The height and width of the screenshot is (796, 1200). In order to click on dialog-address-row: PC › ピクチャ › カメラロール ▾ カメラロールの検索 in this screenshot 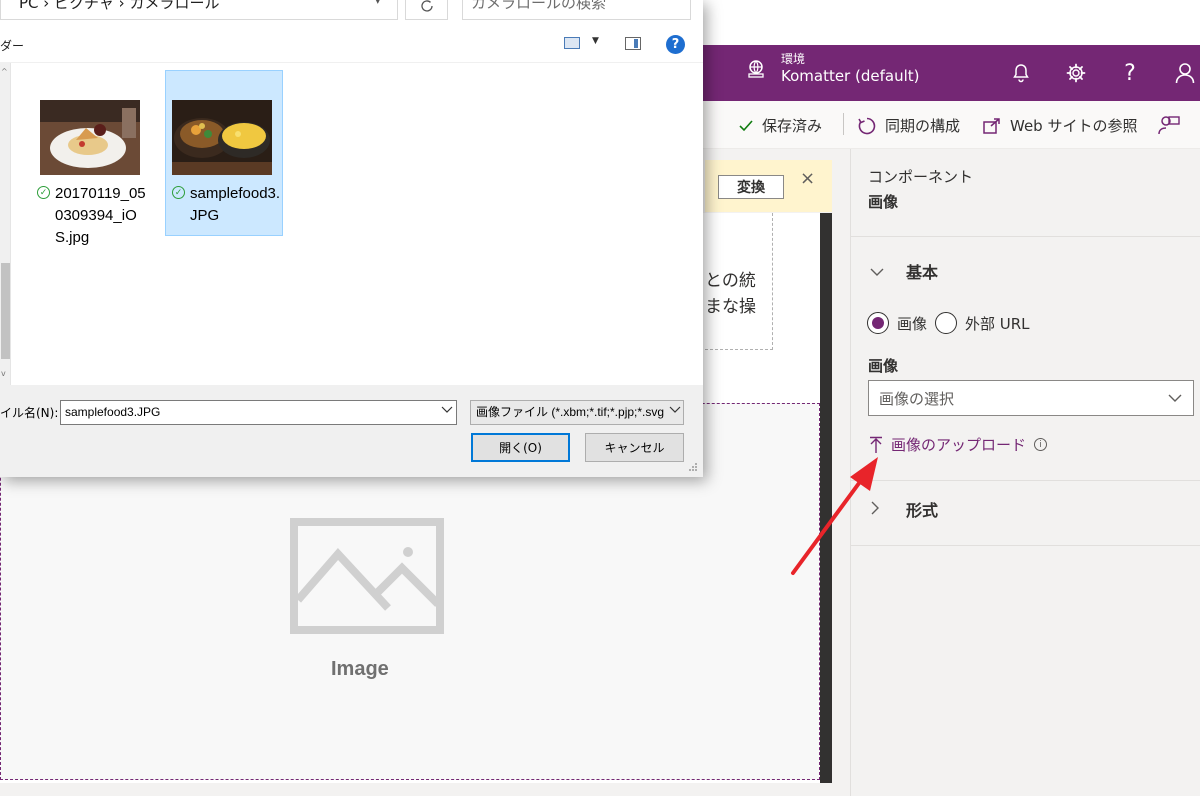, I will do `click(351, 13)`.